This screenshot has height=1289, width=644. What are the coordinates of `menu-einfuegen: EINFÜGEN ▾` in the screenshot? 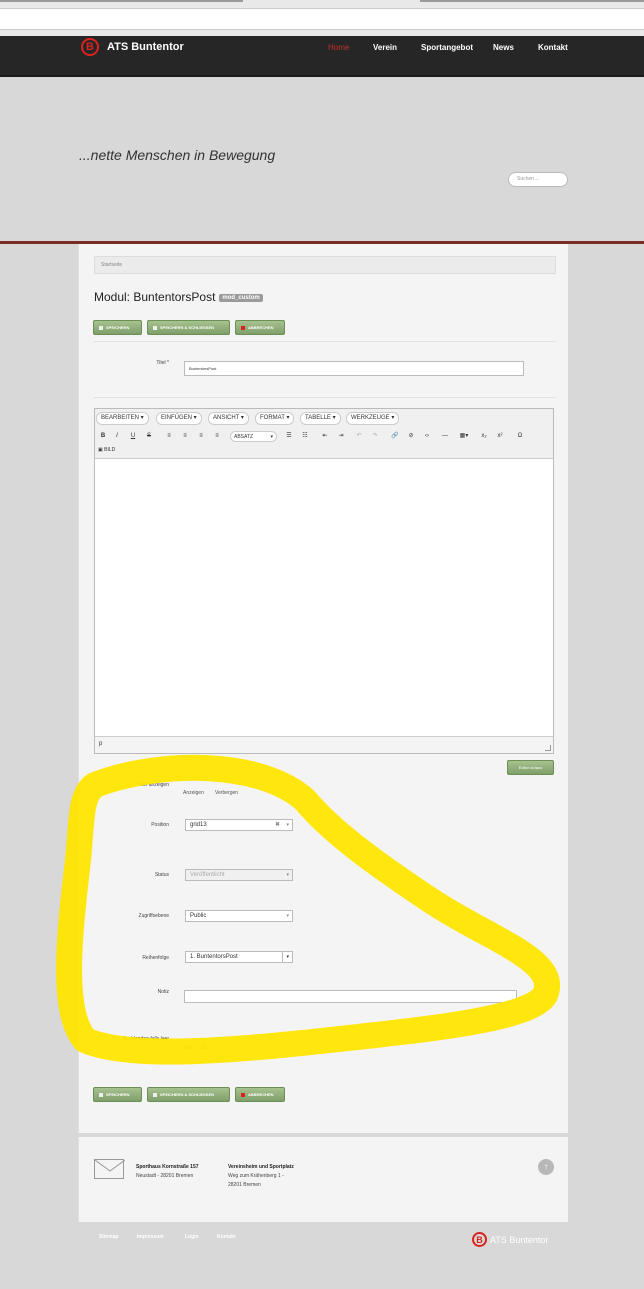 It's located at (179, 418).